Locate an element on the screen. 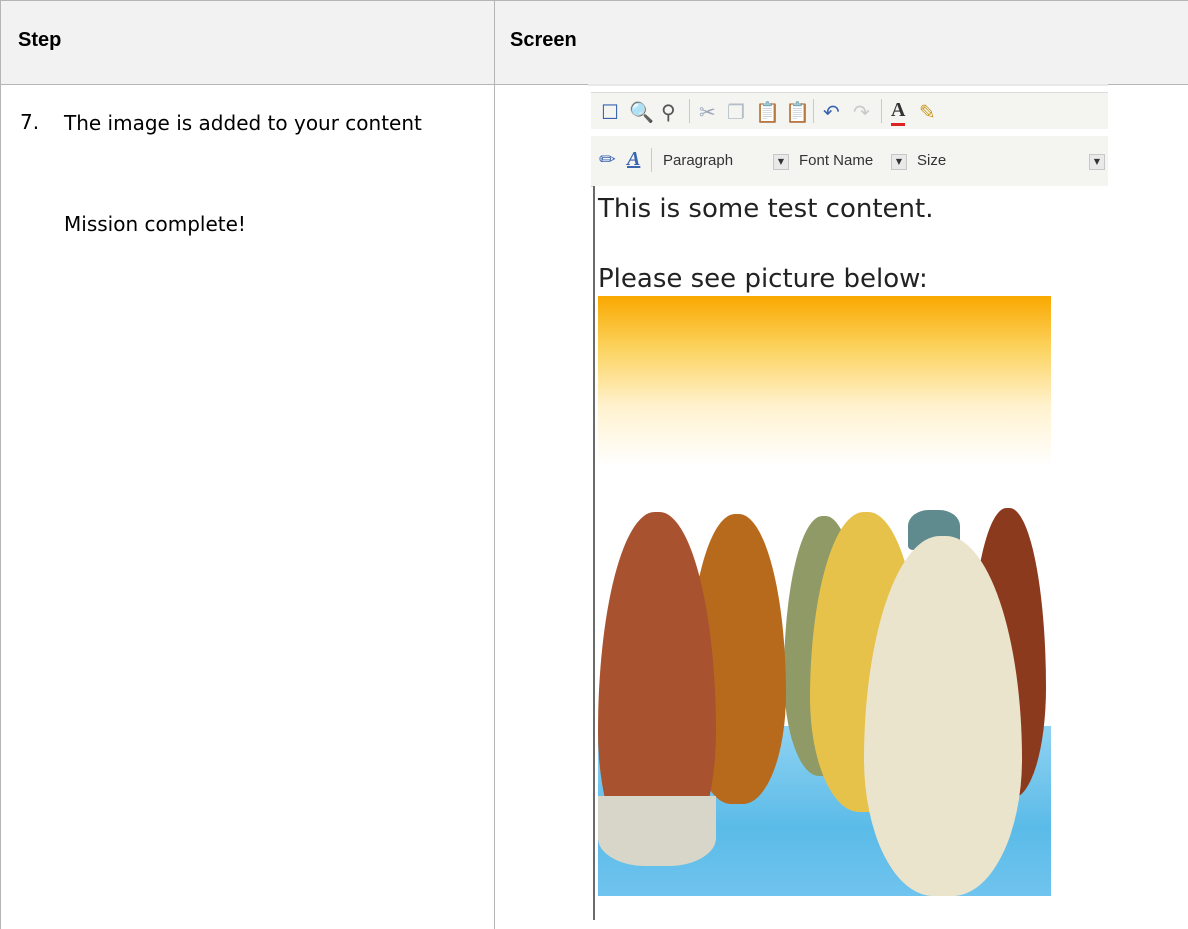  content-line-1: This is some test content. is located at coordinates (766, 209).